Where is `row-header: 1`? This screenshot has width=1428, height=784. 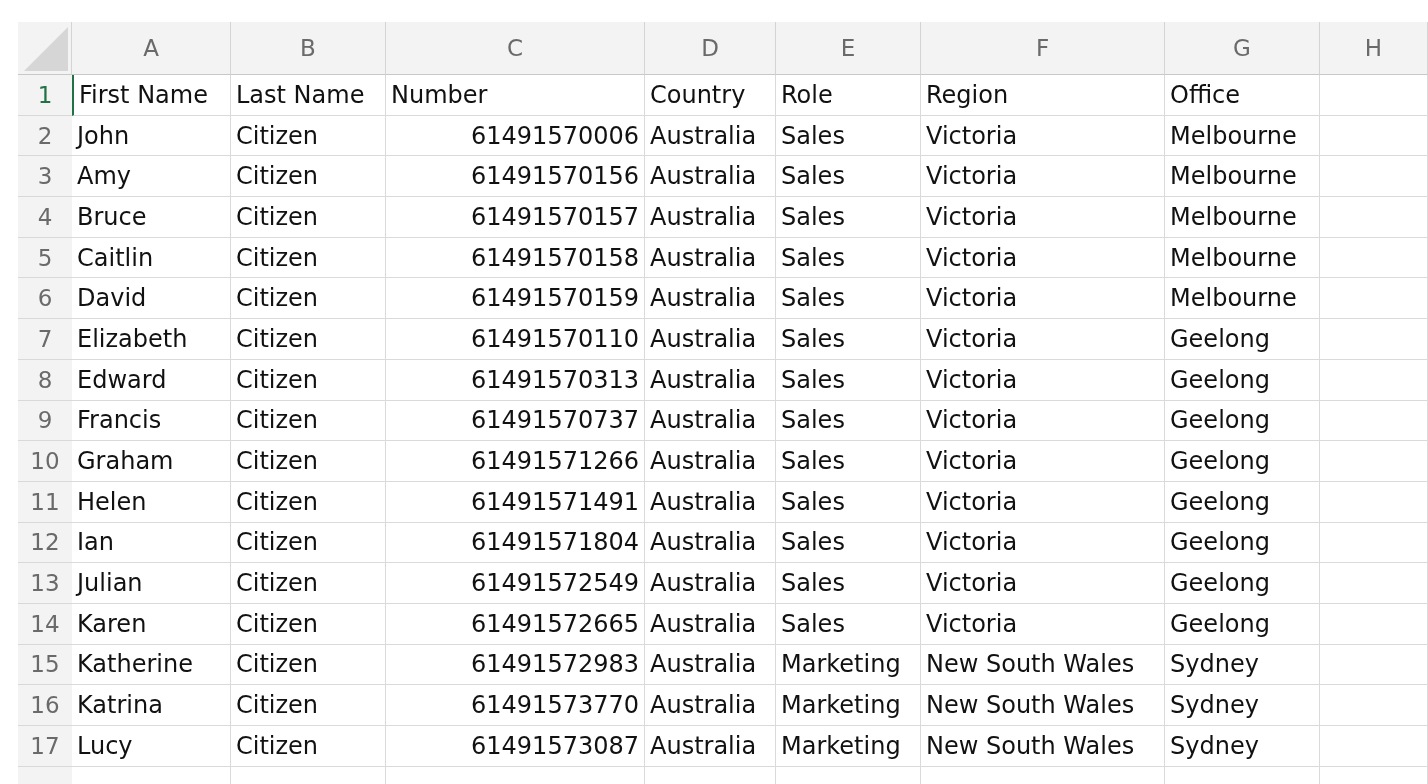 row-header: 1 is located at coordinates (45, 95).